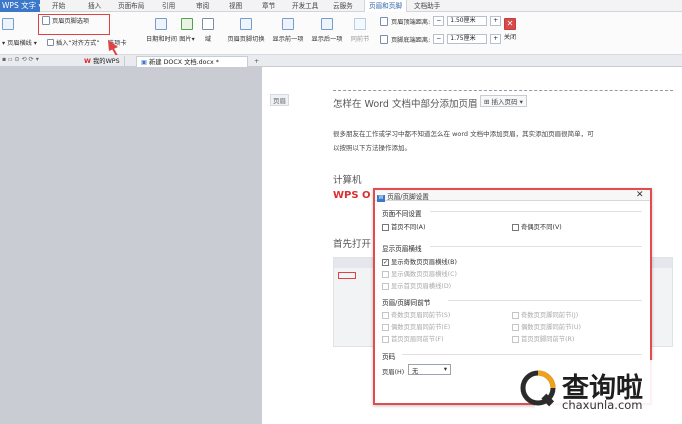 The image size is (682, 424). I want to click on even-header-line-checkbox: 显示偶数页页眉横线(C), so click(419, 273).